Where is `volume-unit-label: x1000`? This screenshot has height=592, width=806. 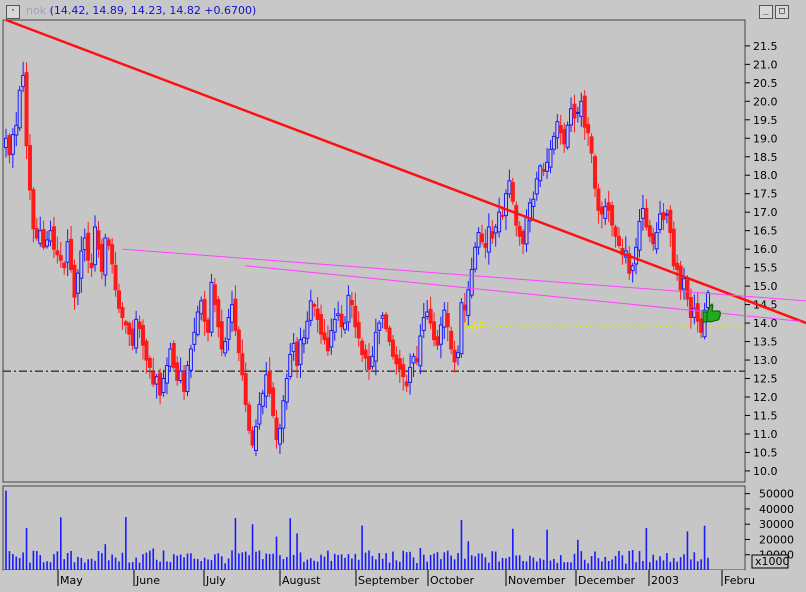
volume-unit-label: x1000 is located at coordinates (772, 561).